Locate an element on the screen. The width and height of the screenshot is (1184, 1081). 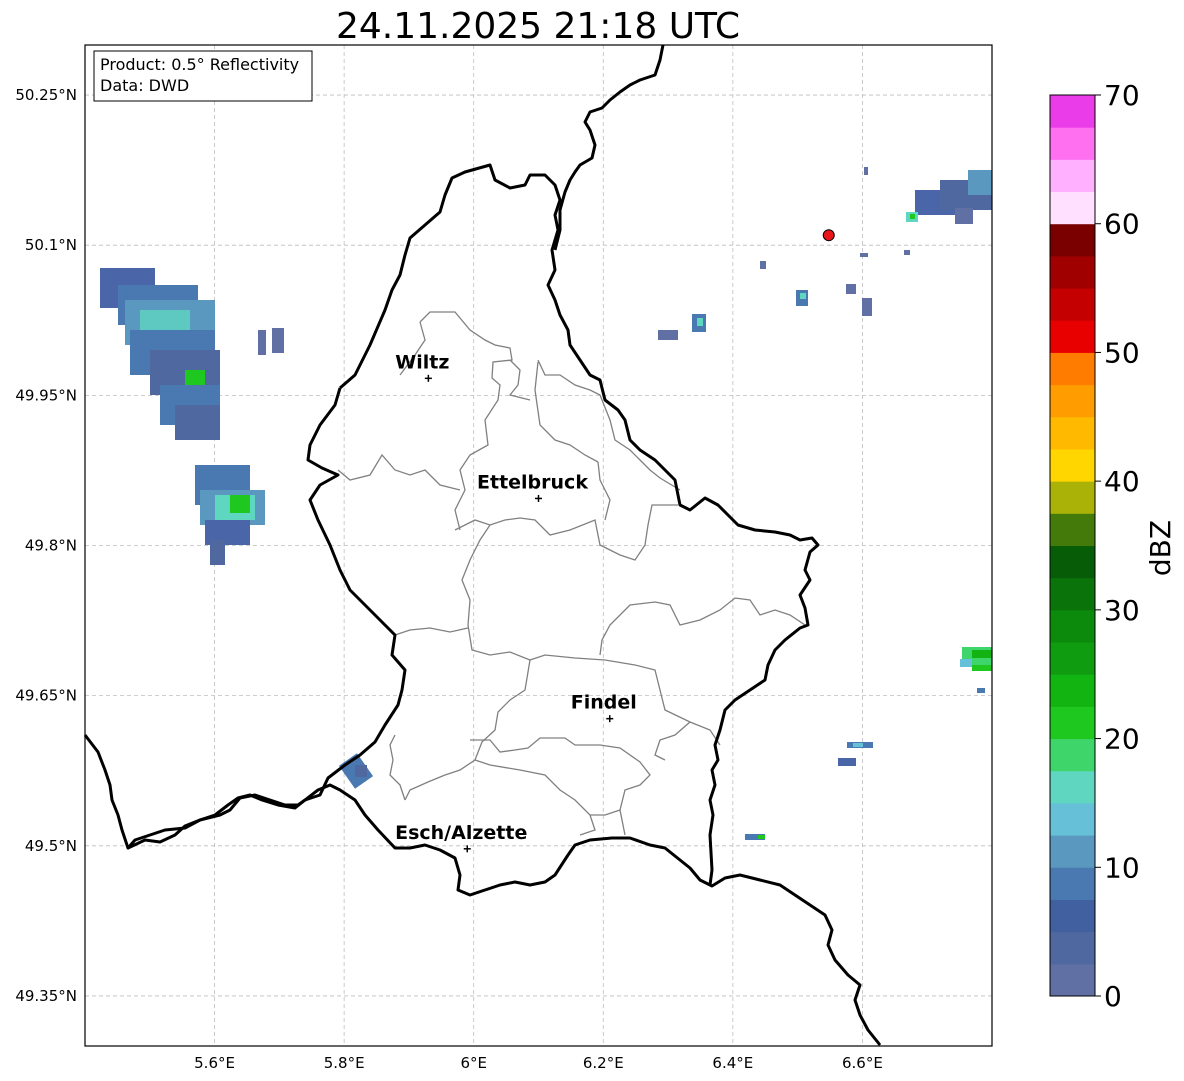
y-tick-label: 49.95°N is located at coordinates (46, 395).